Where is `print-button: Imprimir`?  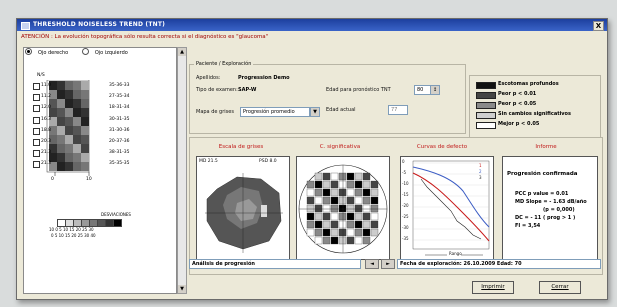
print-button: Imprimir is located at coordinates (493, 287).